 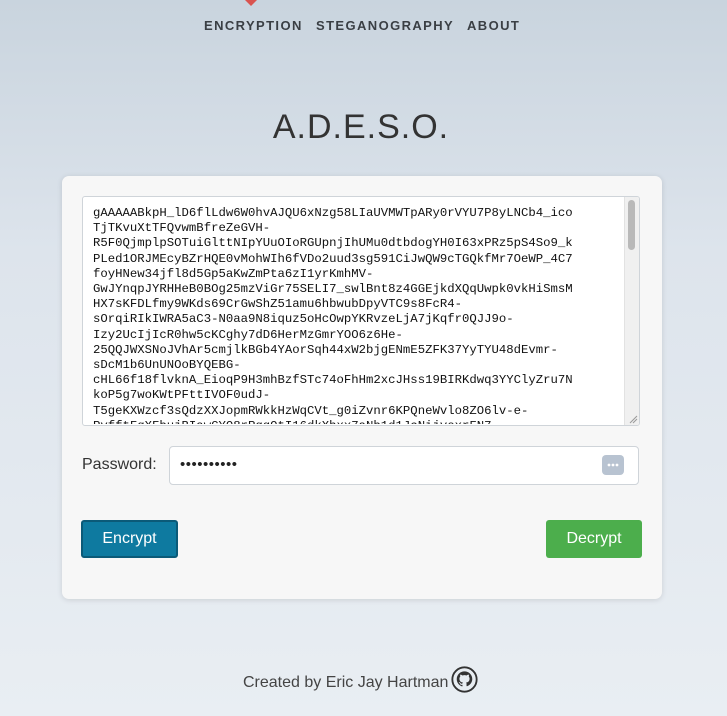 I want to click on password-field: ••••••••••, so click(x=404, y=465).